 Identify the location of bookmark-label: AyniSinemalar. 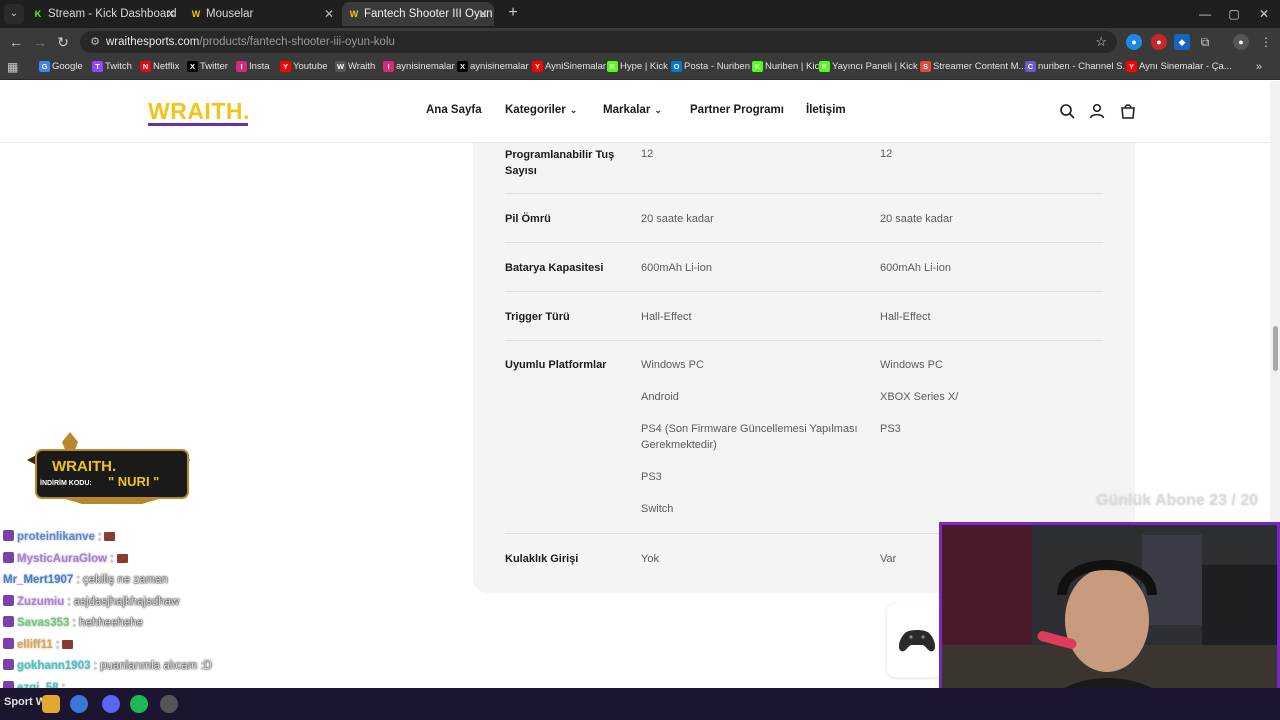
(576, 66).